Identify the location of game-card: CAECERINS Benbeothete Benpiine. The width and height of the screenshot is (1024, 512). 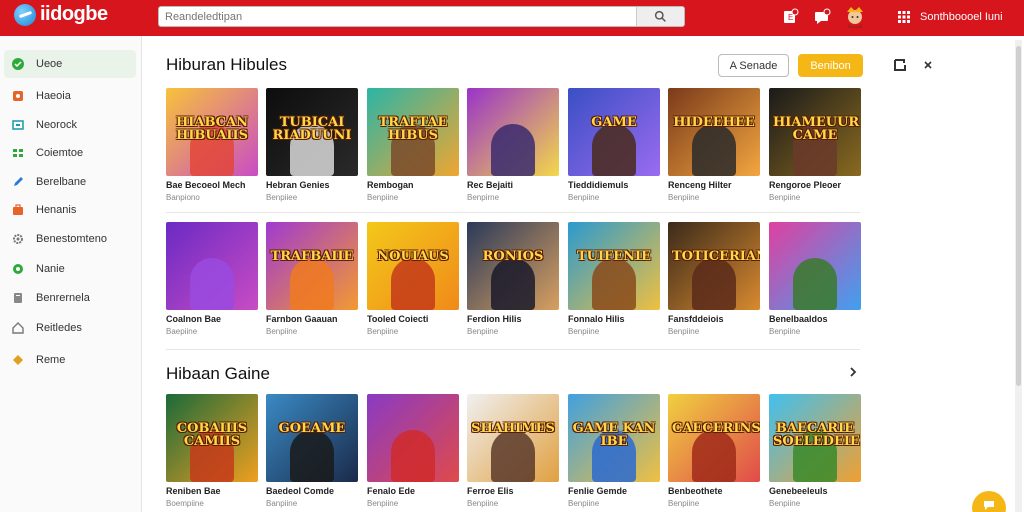
(714, 451).